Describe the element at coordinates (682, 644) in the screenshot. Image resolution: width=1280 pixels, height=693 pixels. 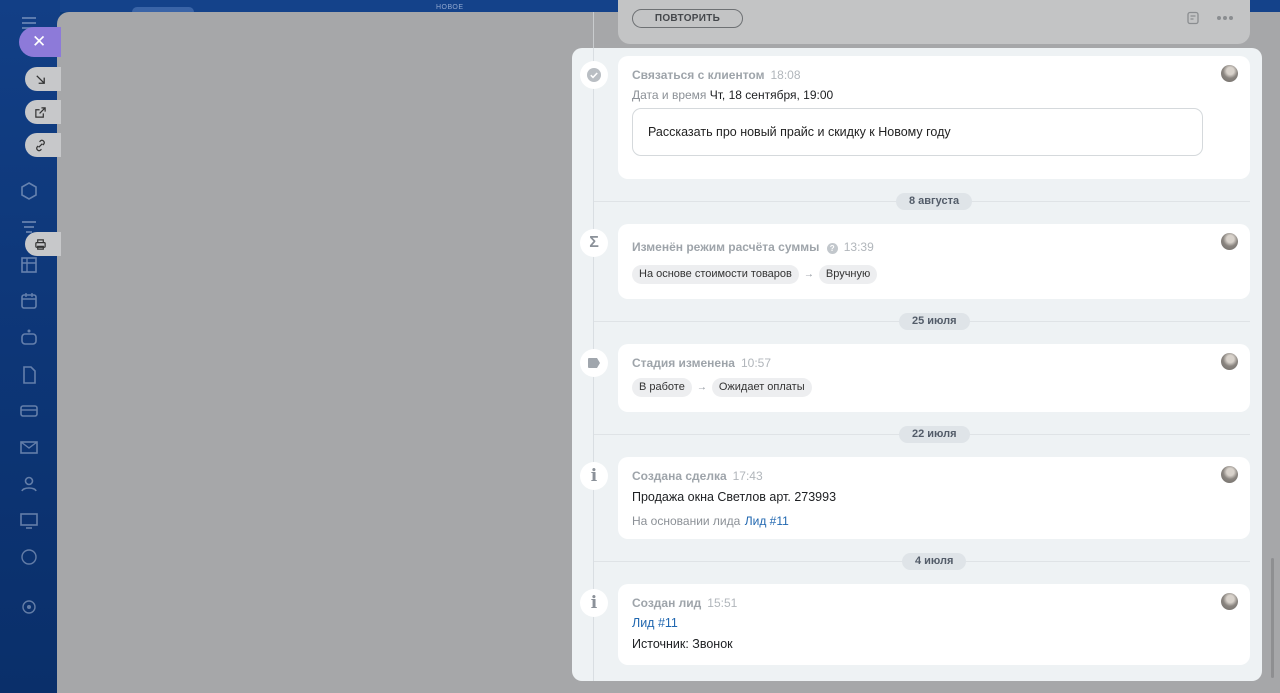
I see `lead-source: Источник: Звонок` at that location.